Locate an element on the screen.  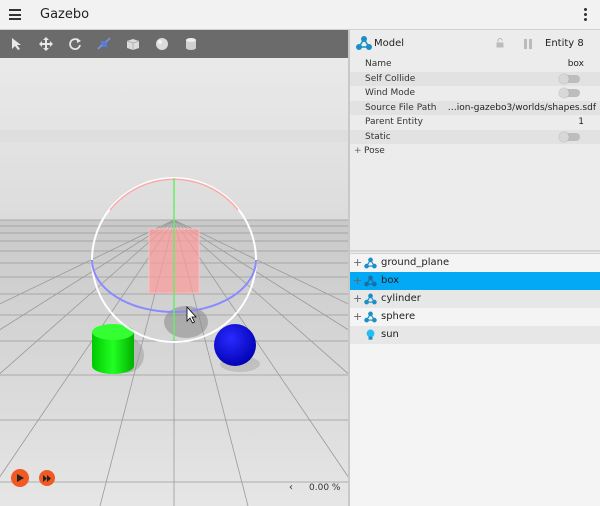
stats-expand-arrow: ‹ is located at coordinates (291, 487).